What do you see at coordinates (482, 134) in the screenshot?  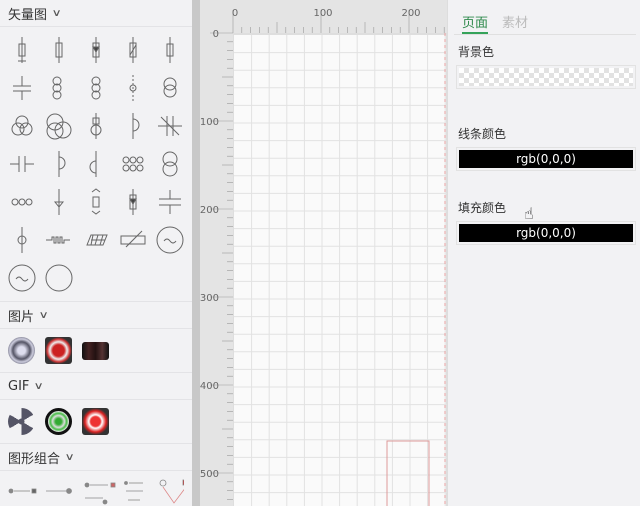 I see `line-color-label: 线条颜色` at bounding box center [482, 134].